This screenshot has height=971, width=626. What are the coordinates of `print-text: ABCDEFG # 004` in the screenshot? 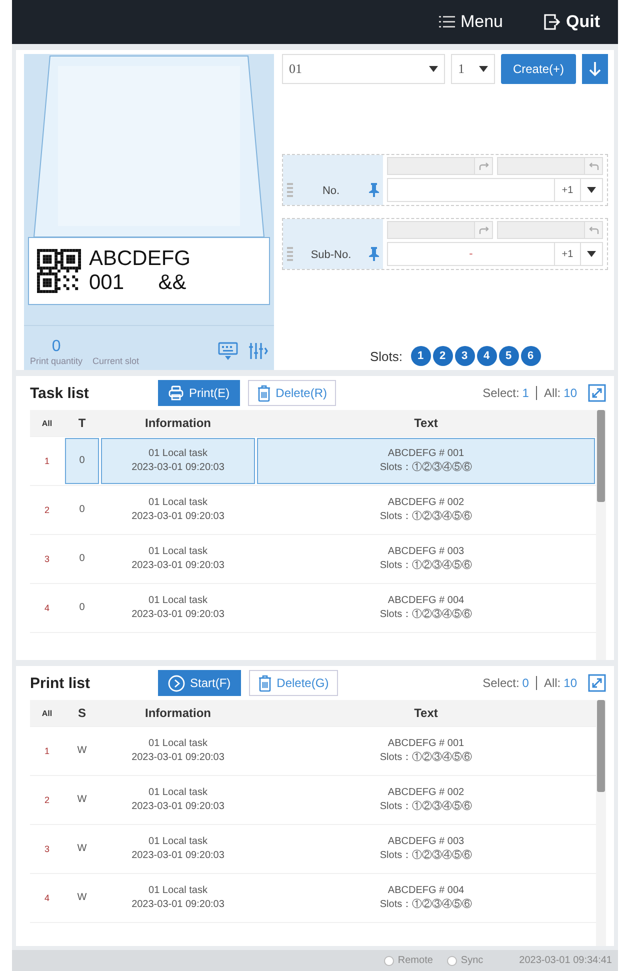 It's located at (426, 891).